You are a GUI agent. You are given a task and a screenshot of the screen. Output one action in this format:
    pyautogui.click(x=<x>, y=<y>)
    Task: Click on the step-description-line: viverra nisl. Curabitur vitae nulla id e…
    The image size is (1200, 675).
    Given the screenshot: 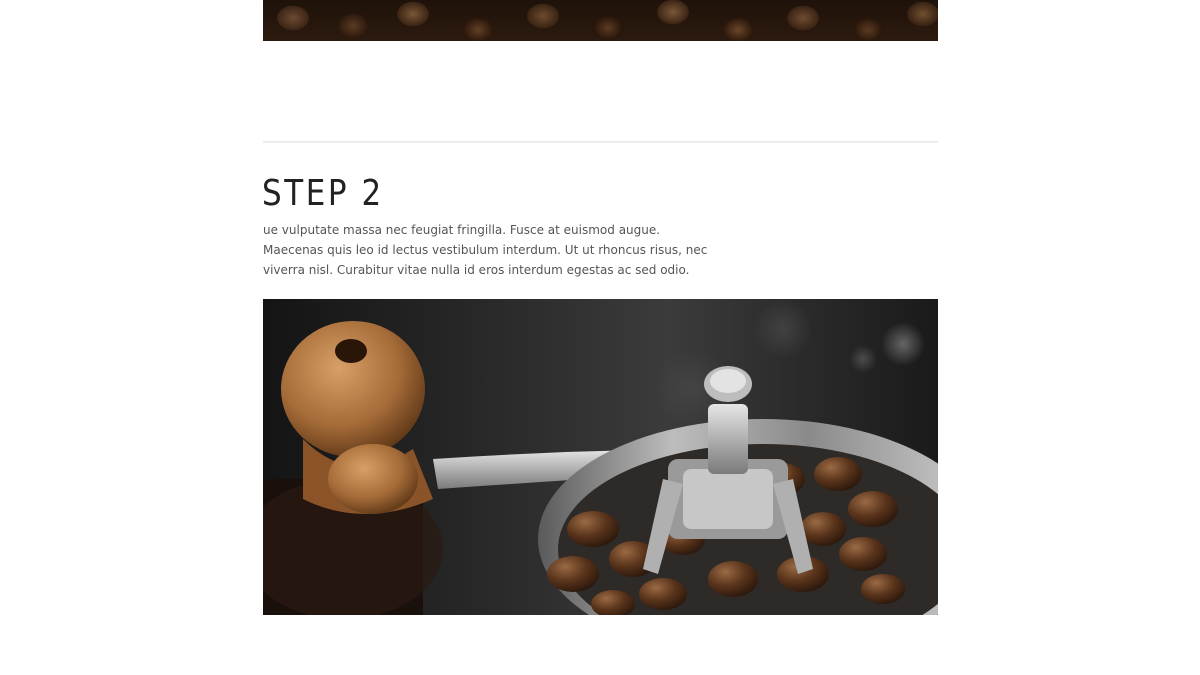 What is the action you would take?
    pyautogui.click(x=476, y=270)
    